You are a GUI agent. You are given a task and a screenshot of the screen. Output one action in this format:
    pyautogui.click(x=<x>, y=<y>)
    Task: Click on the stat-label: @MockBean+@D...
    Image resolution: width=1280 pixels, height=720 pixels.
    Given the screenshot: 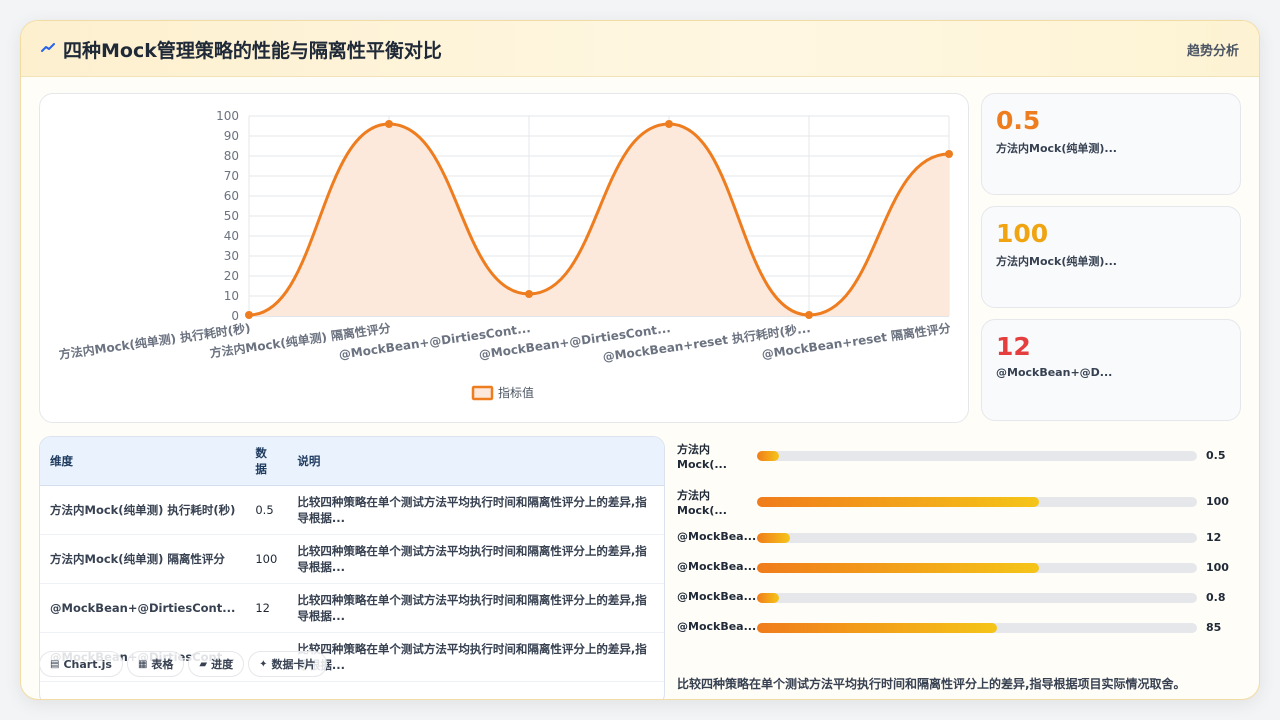 What is the action you would take?
    pyautogui.click(x=1054, y=372)
    